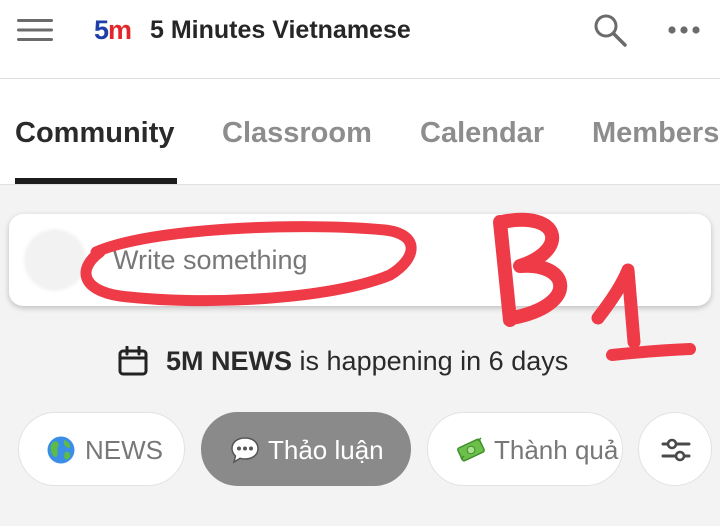  Describe the element at coordinates (210, 260) in the screenshot. I see `composer-placeholder: Write something` at that location.